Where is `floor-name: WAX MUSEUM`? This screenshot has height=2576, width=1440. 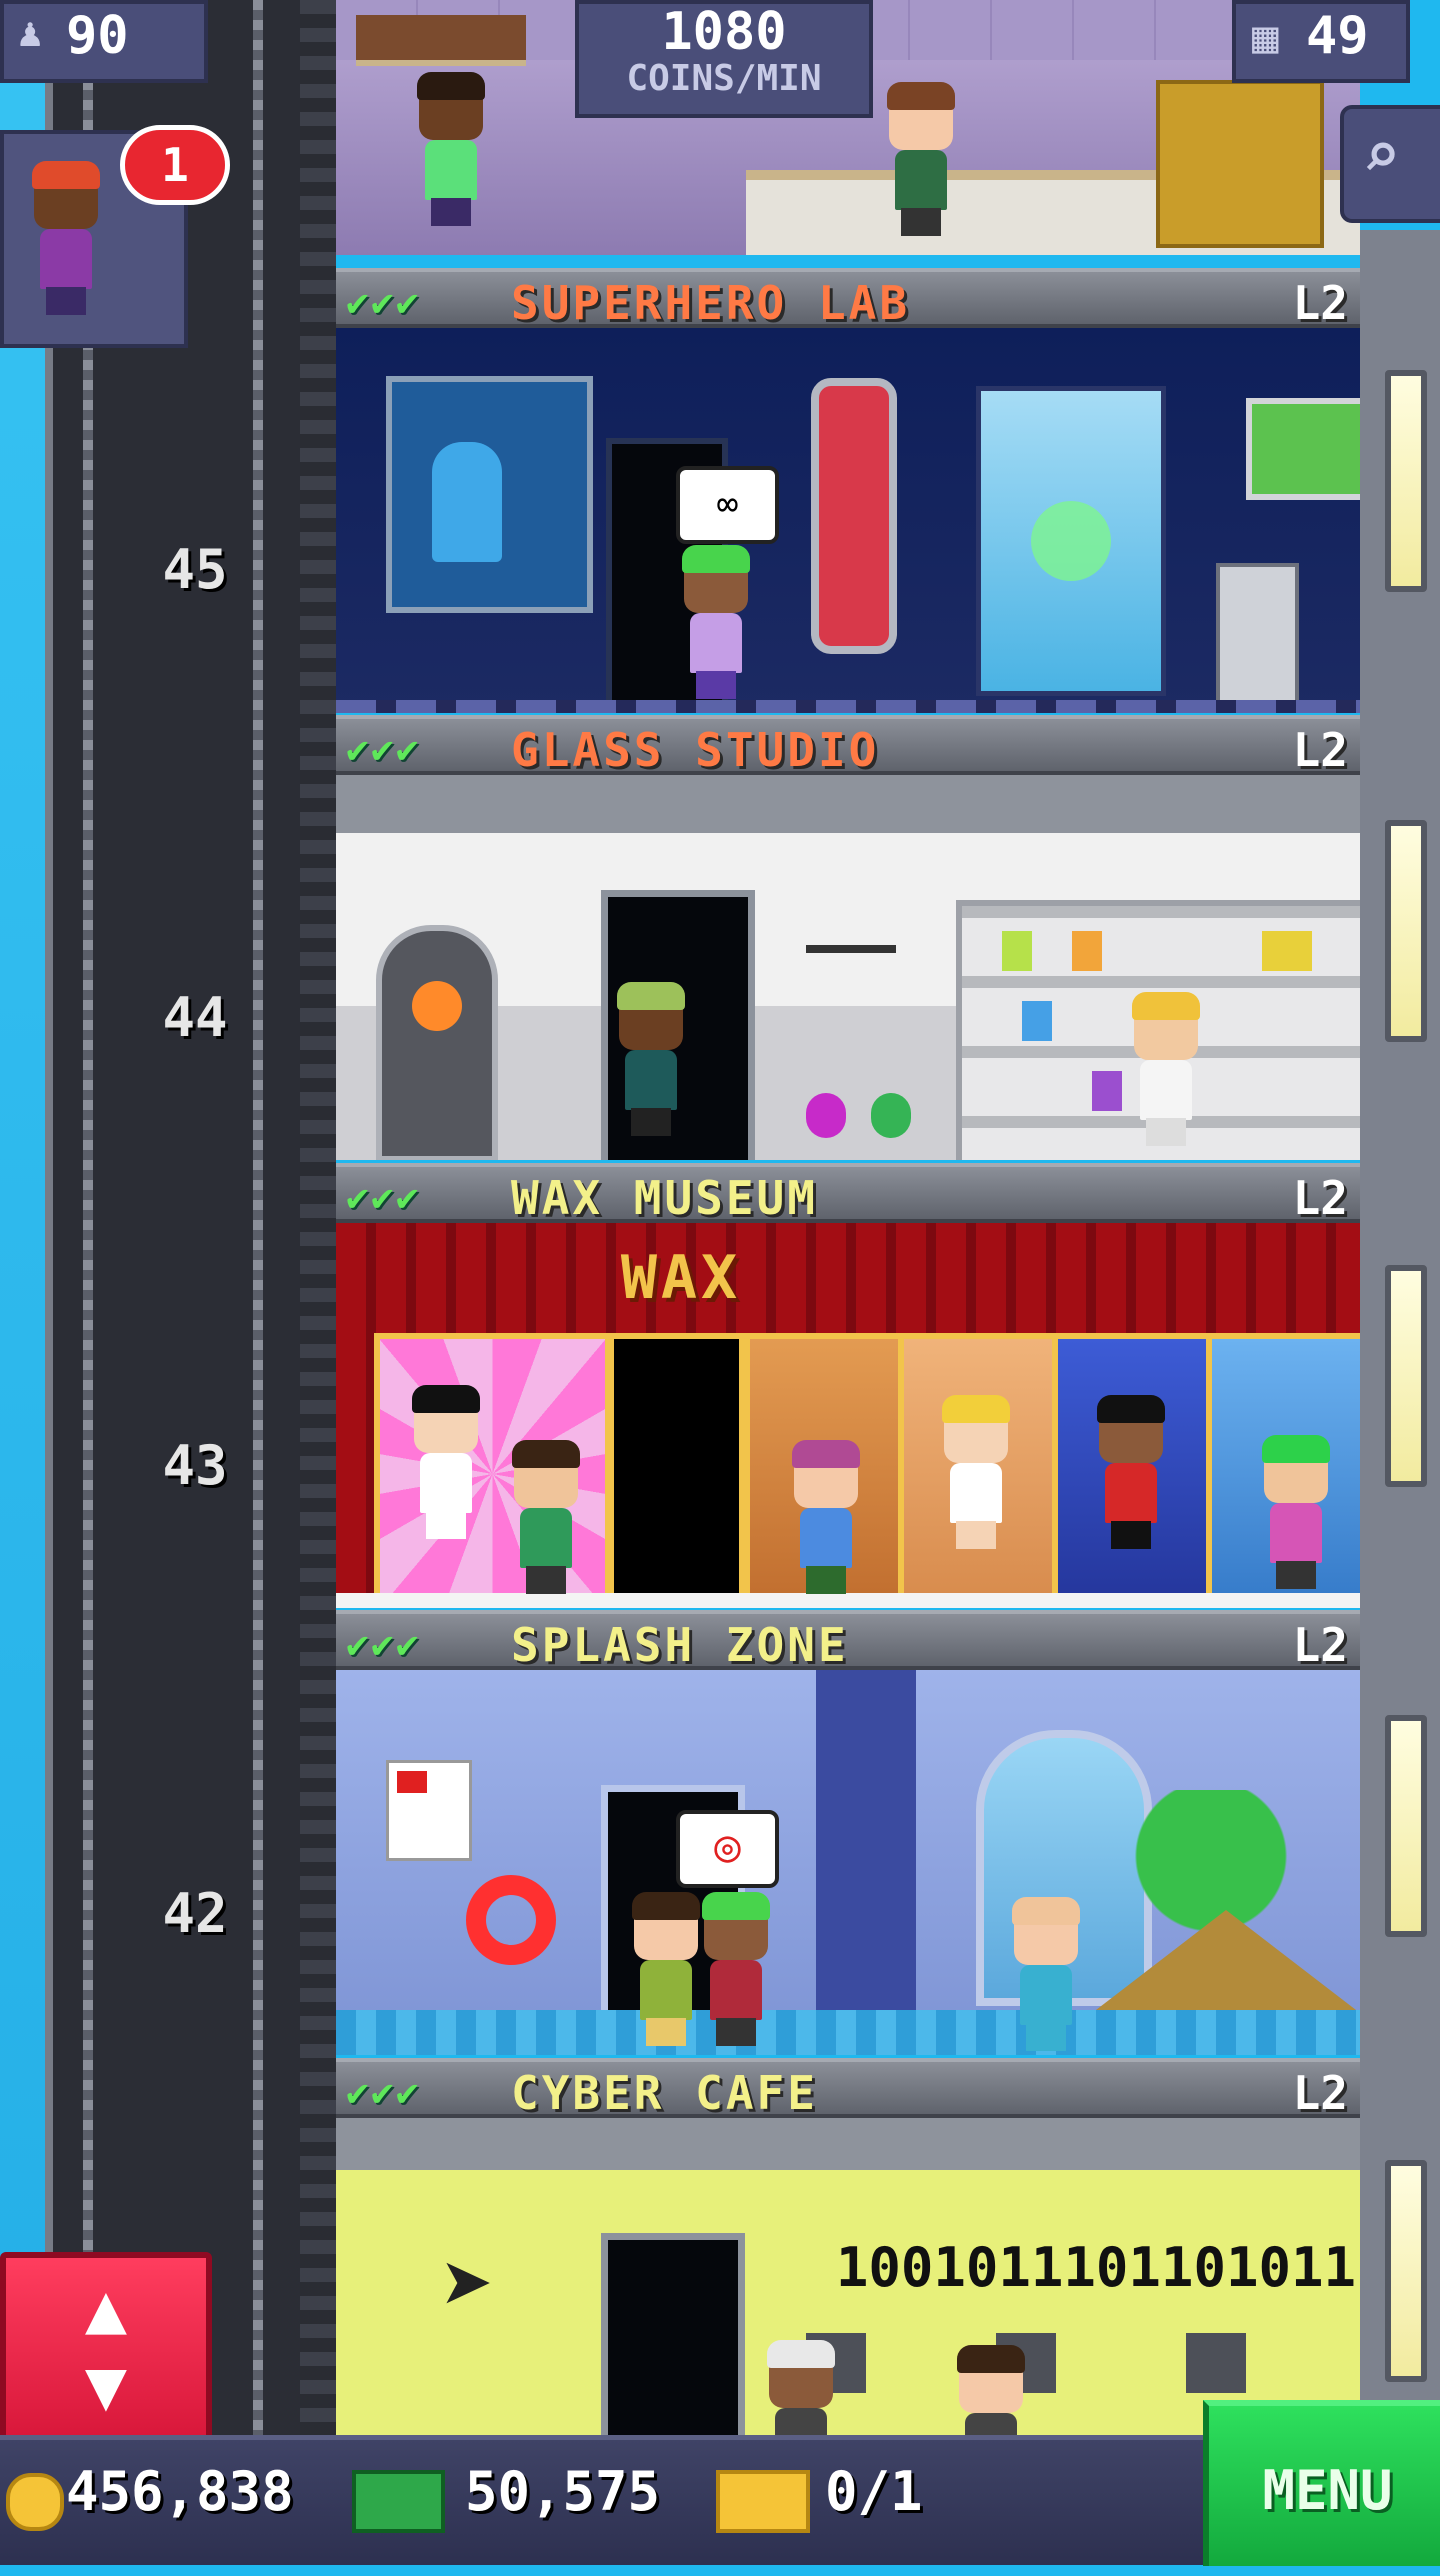 floor-name: WAX MUSEUM is located at coordinates (664, 1198).